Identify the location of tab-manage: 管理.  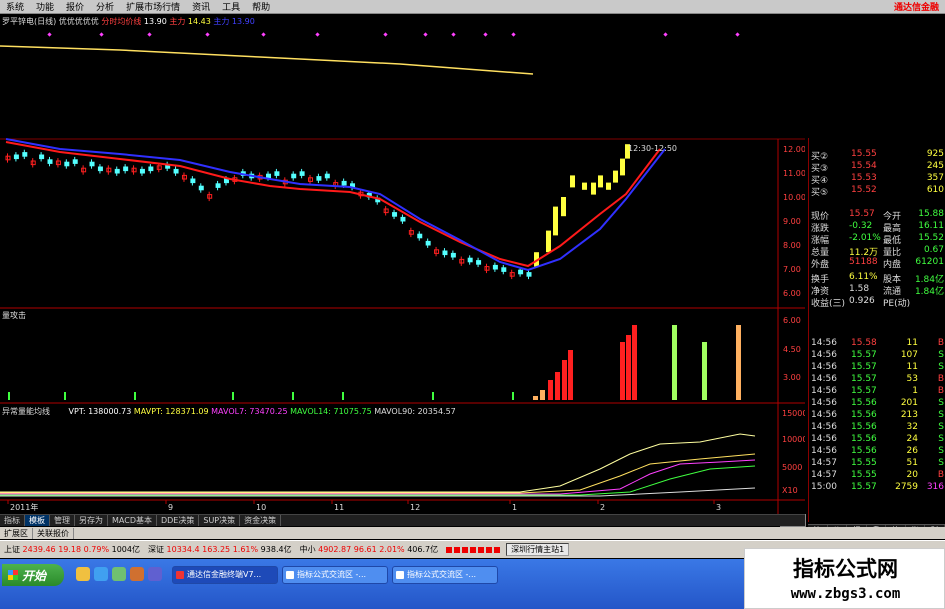
(62, 520).